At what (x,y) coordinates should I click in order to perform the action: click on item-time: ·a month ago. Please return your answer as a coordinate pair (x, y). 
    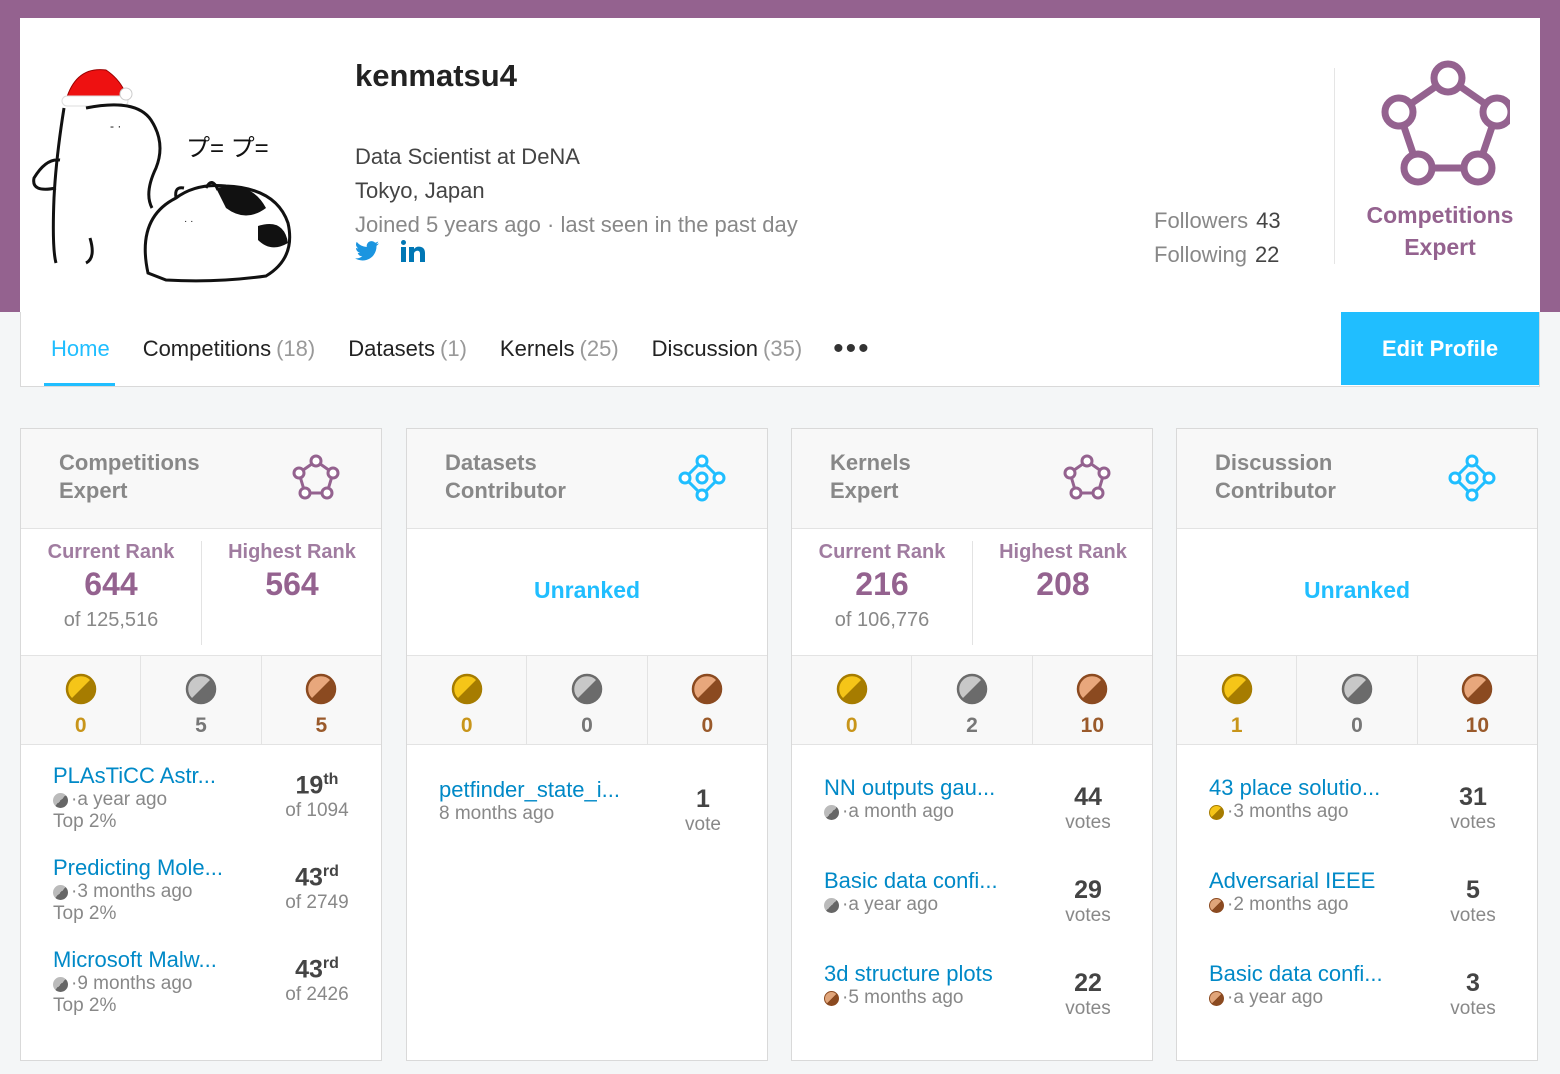
    Looking at the image, I should click on (898, 811).